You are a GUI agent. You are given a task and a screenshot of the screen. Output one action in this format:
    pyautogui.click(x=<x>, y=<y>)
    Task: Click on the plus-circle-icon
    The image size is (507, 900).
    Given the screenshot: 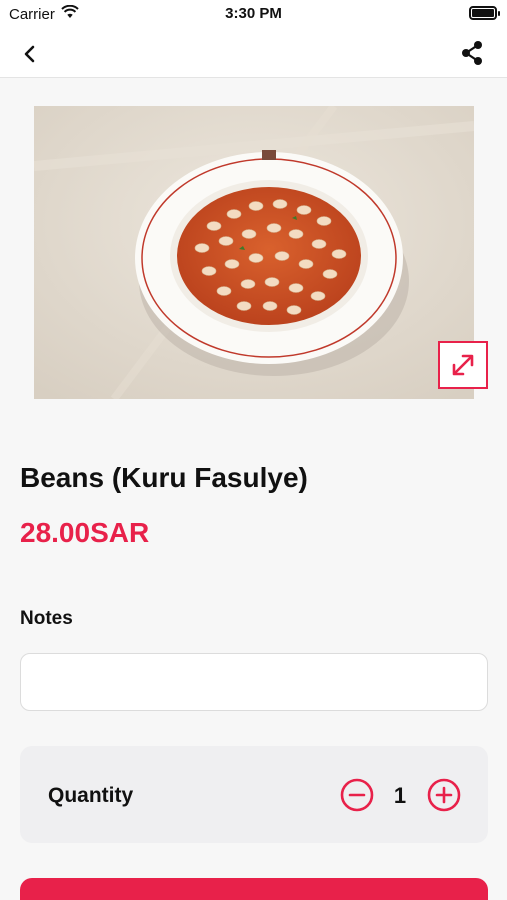 What is the action you would take?
    pyautogui.click(x=444, y=795)
    